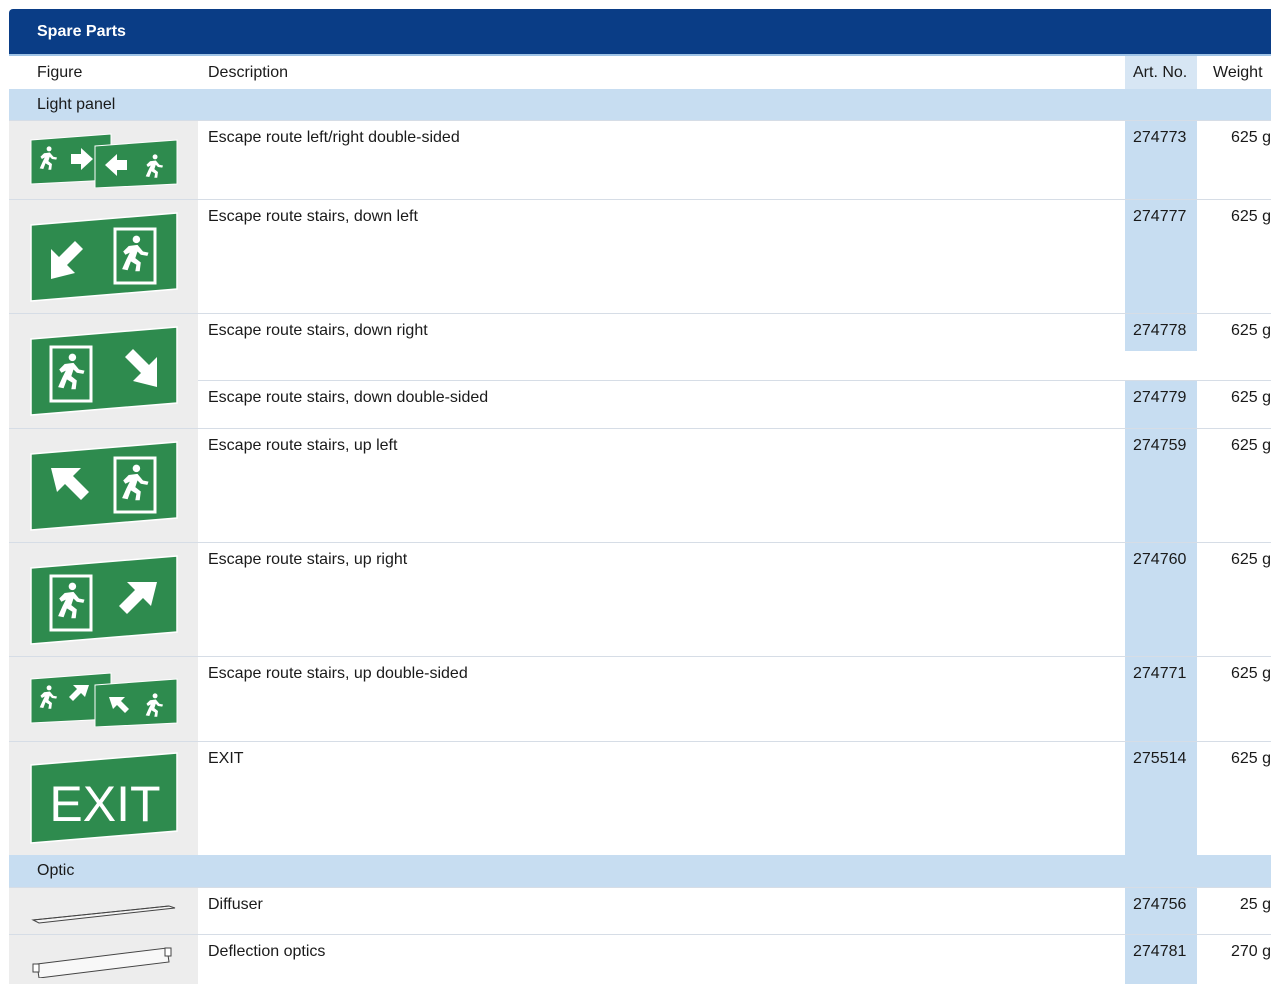 The image size is (1271, 985). What do you see at coordinates (640, 72) in the screenshot?
I see `column-header-row: Figure Description Art. No. Weight` at bounding box center [640, 72].